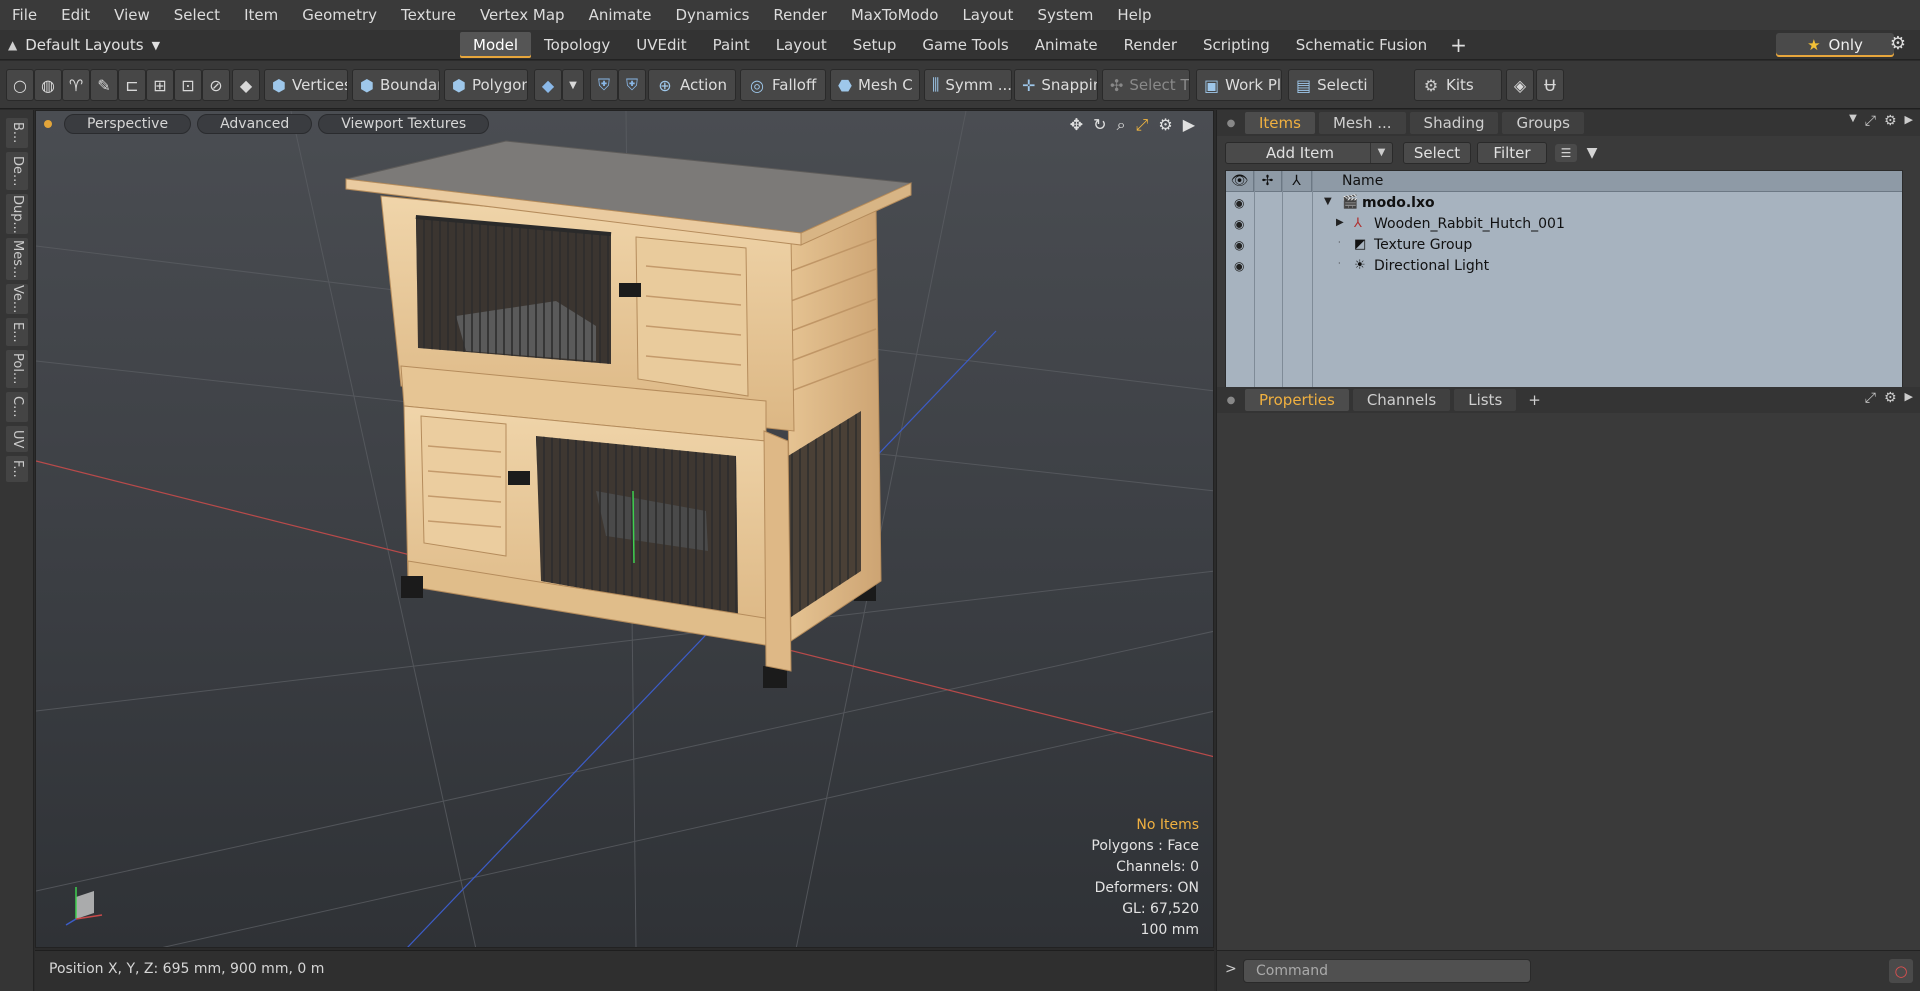 This screenshot has height=991, width=1920. I want to click on menu-edit: Edit, so click(75, 15).